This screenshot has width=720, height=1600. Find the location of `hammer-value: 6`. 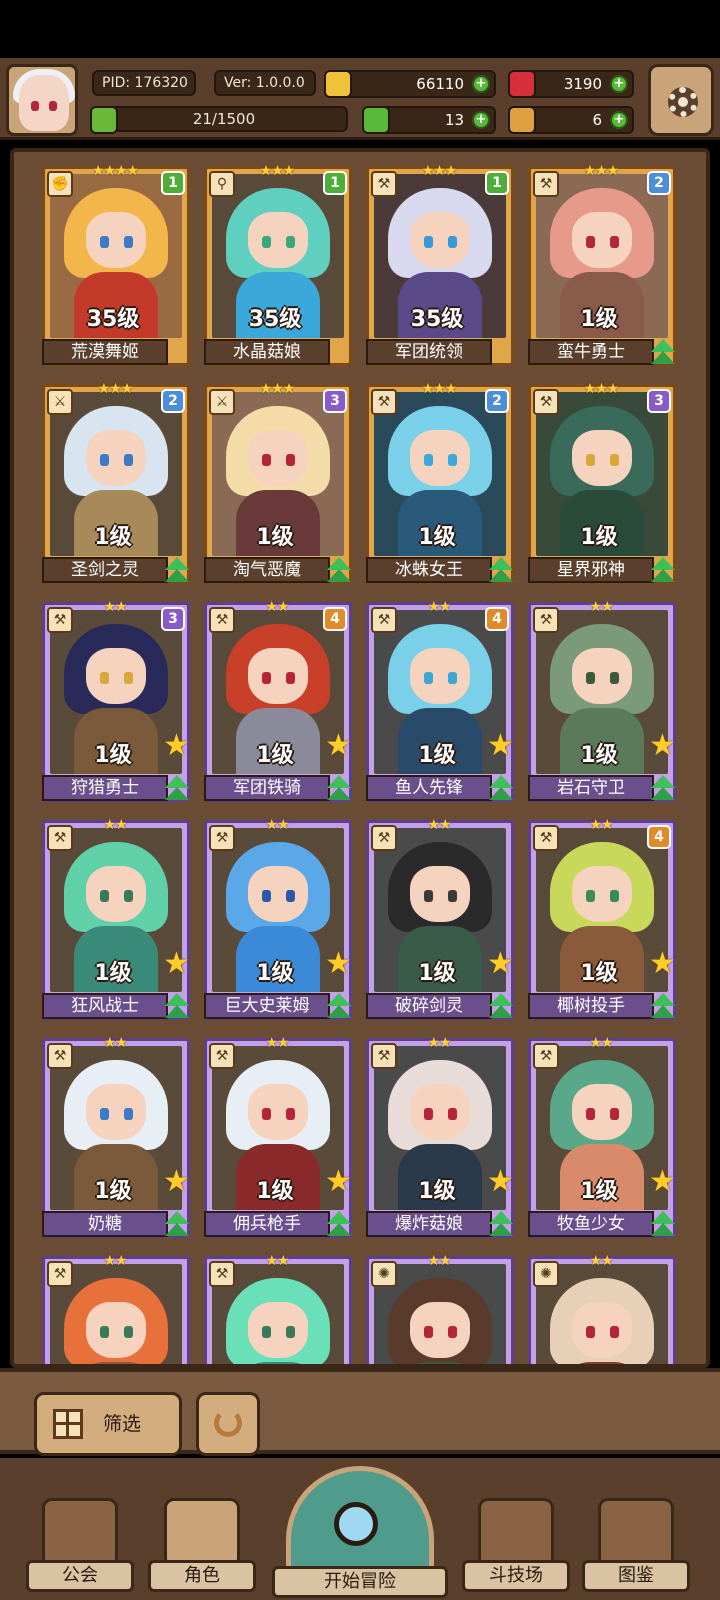

hammer-value: 6 is located at coordinates (597, 120).